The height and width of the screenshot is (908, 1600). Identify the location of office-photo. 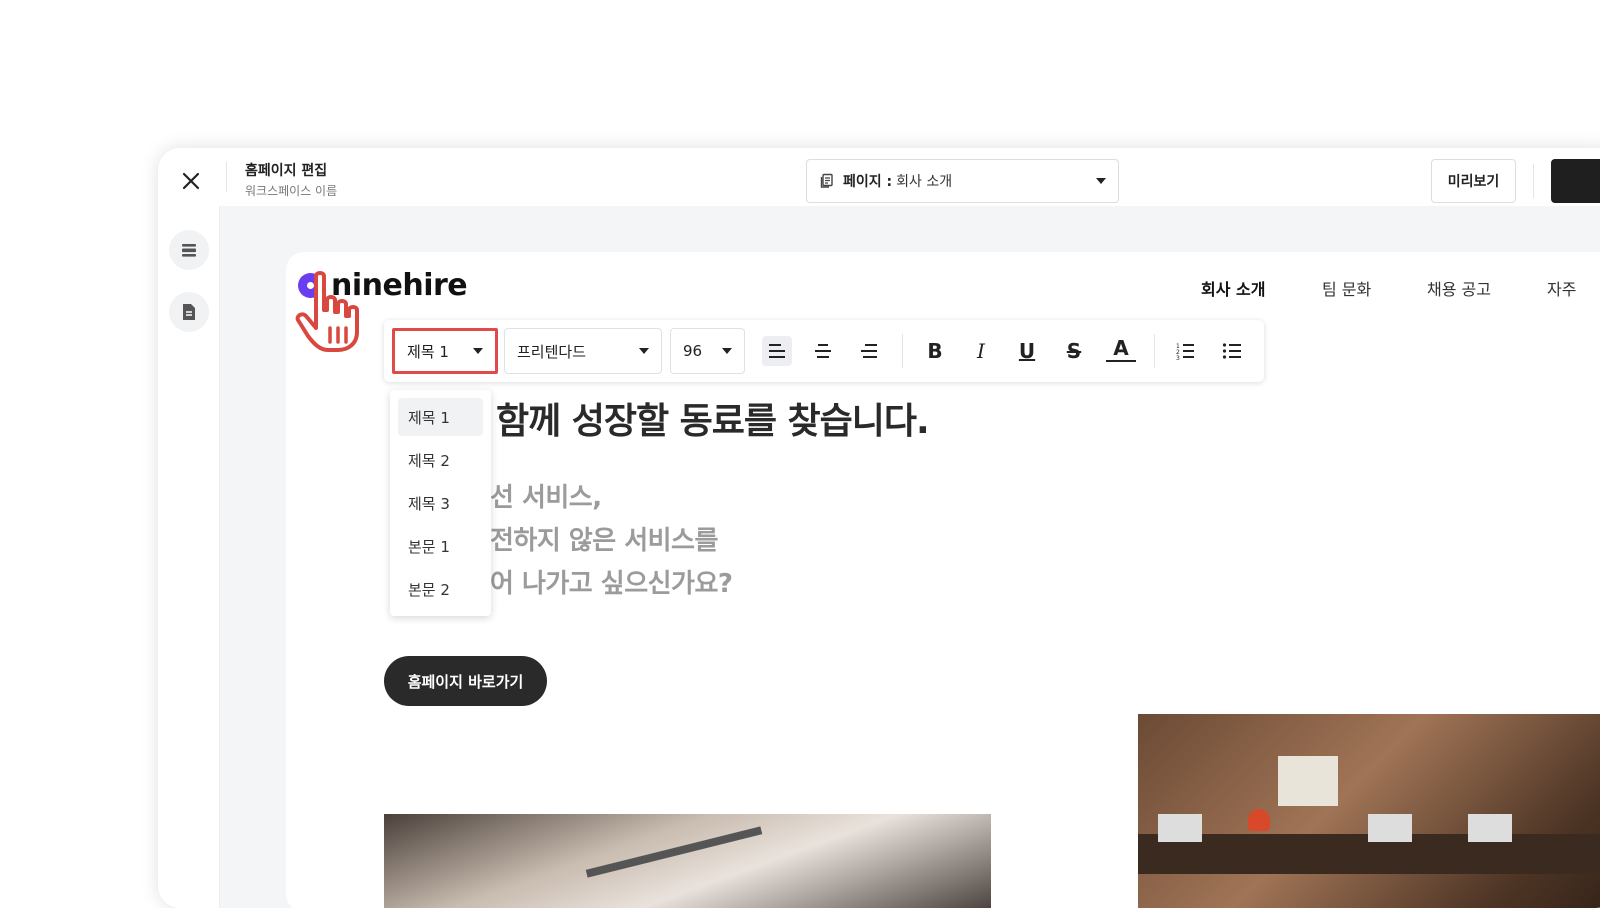
(687, 861).